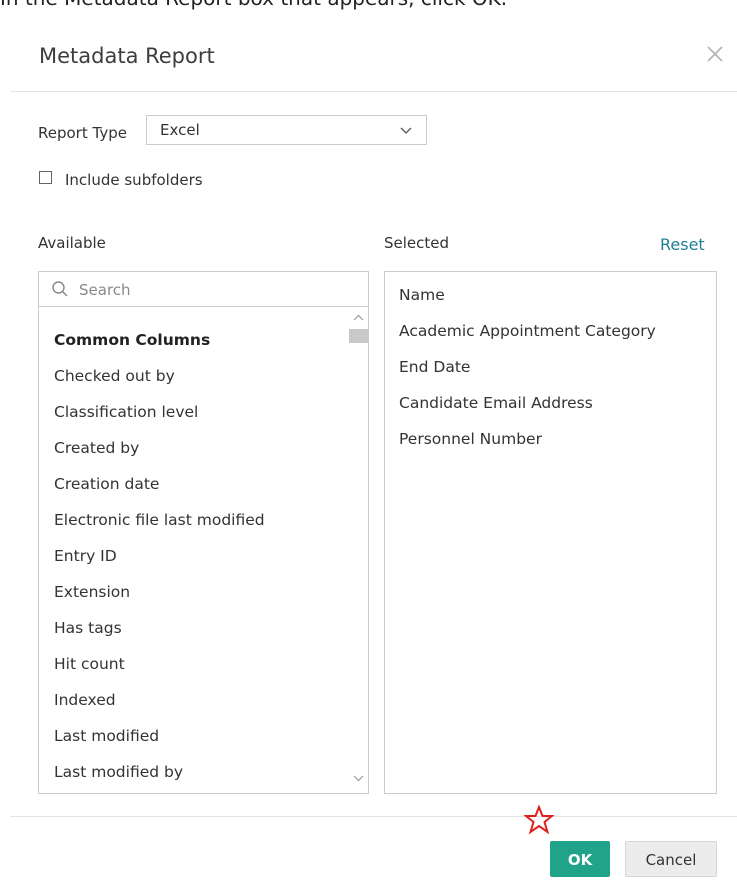 The image size is (737, 888). Describe the element at coordinates (134, 180) in the screenshot. I see `include-subfolders-label: Include subfolders` at that location.